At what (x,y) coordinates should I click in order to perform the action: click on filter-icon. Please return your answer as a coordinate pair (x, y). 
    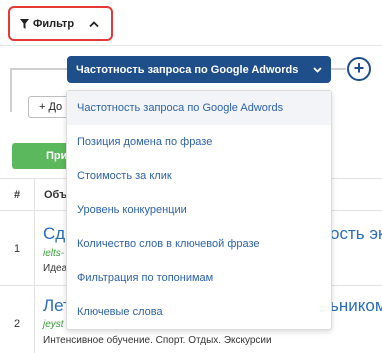
    Looking at the image, I should click on (24, 23).